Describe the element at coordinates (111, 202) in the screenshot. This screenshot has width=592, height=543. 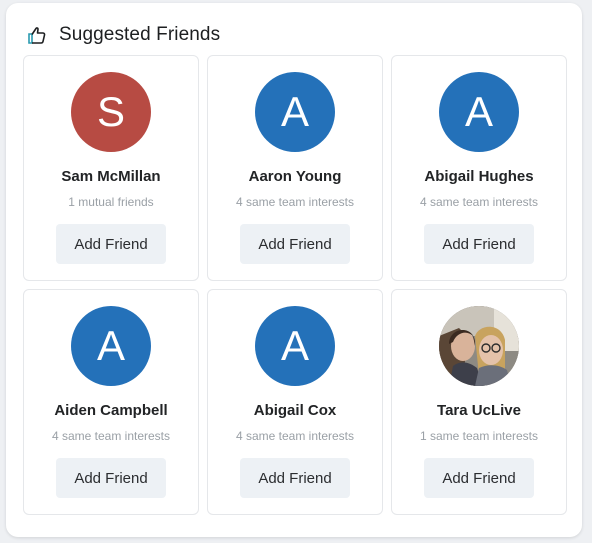
I see `friend-mutual-info: 1 mutual friends` at that location.